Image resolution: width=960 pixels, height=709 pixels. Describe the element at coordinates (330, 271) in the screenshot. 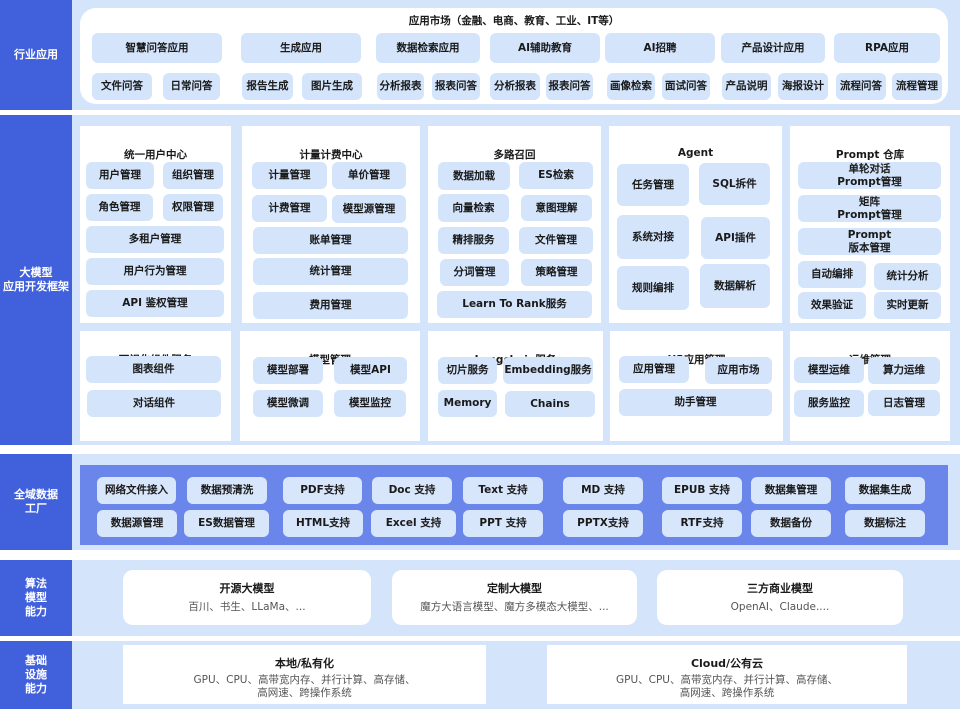

I see `billing-item: 统计管理` at that location.